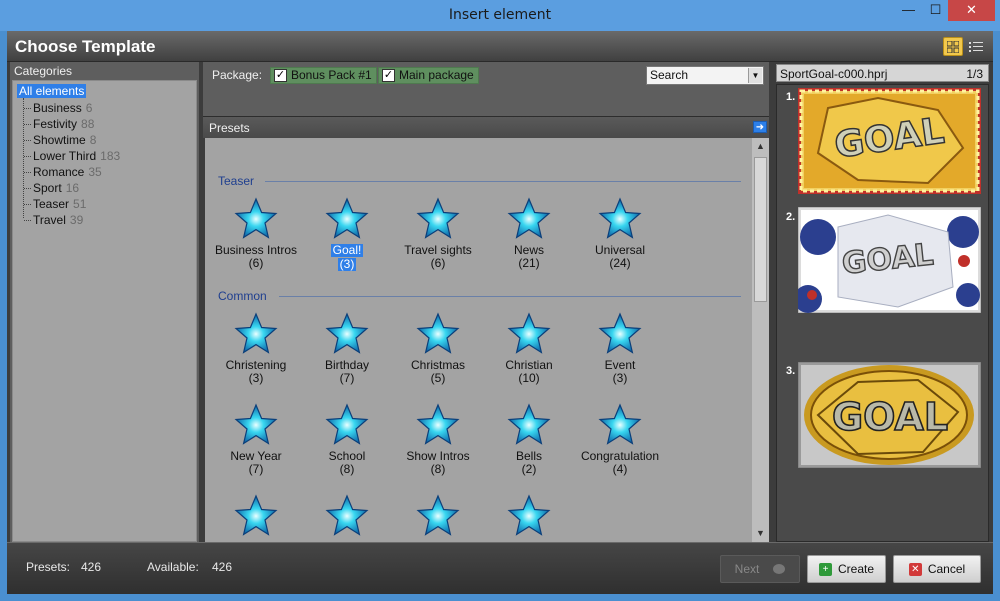 The height and width of the screenshot is (601, 1000). I want to click on preset-tile: Business Intros (6), so click(256, 233).